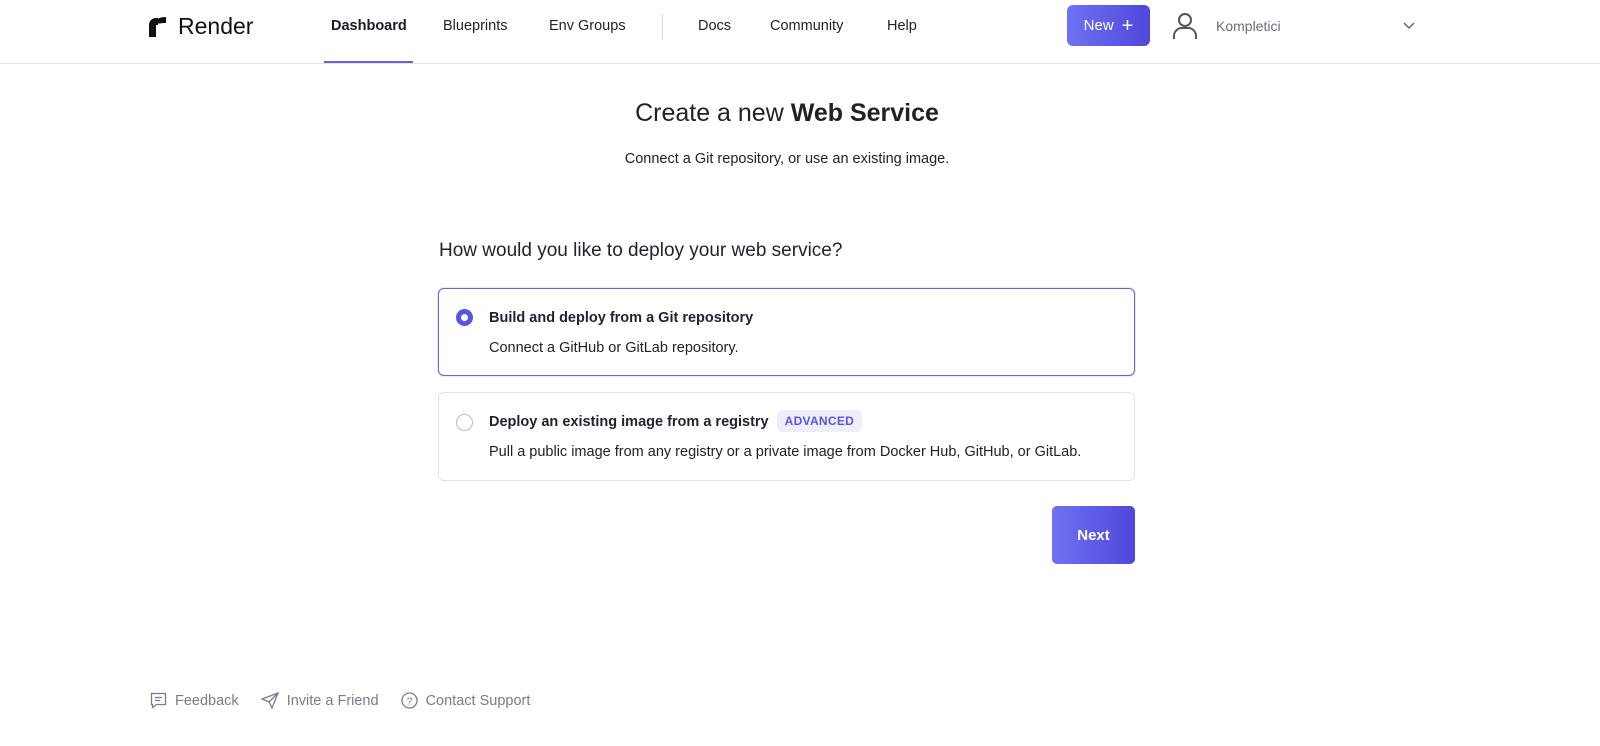 This screenshot has width=1600, height=746. Describe the element at coordinates (157, 26) in the screenshot. I see `render-logo-icon` at that location.